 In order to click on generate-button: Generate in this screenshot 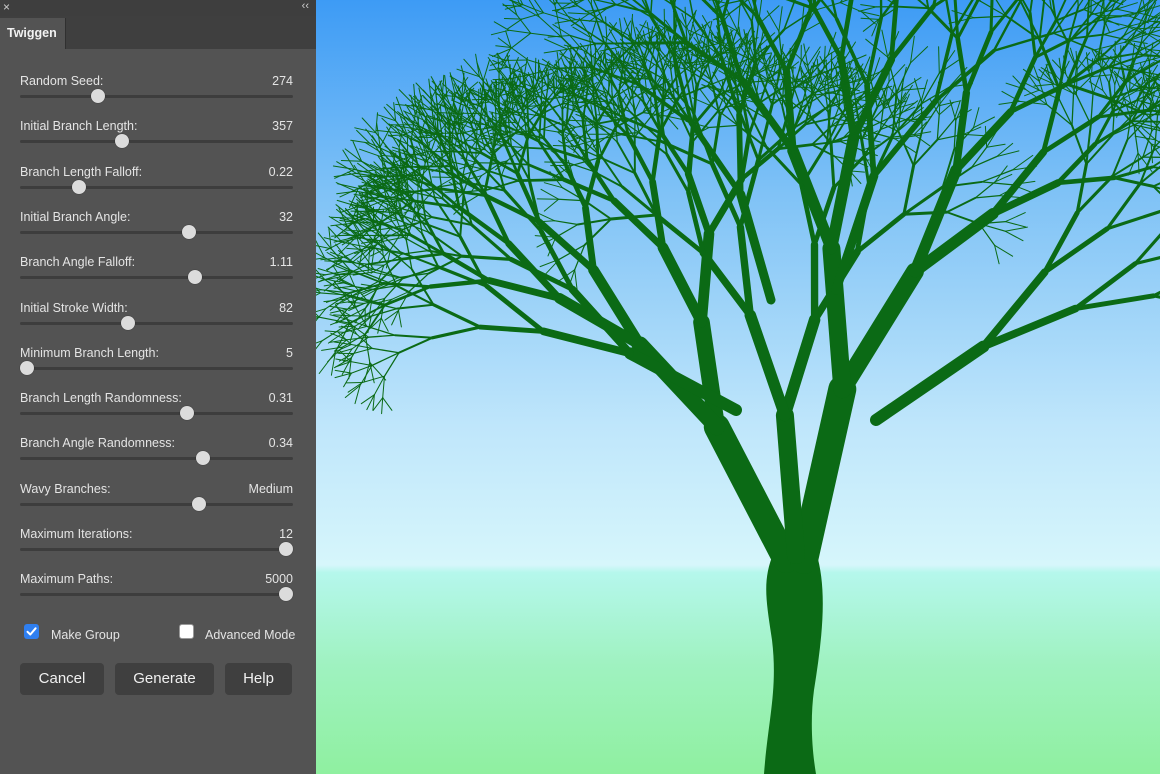, I will do `click(164, 679)`.